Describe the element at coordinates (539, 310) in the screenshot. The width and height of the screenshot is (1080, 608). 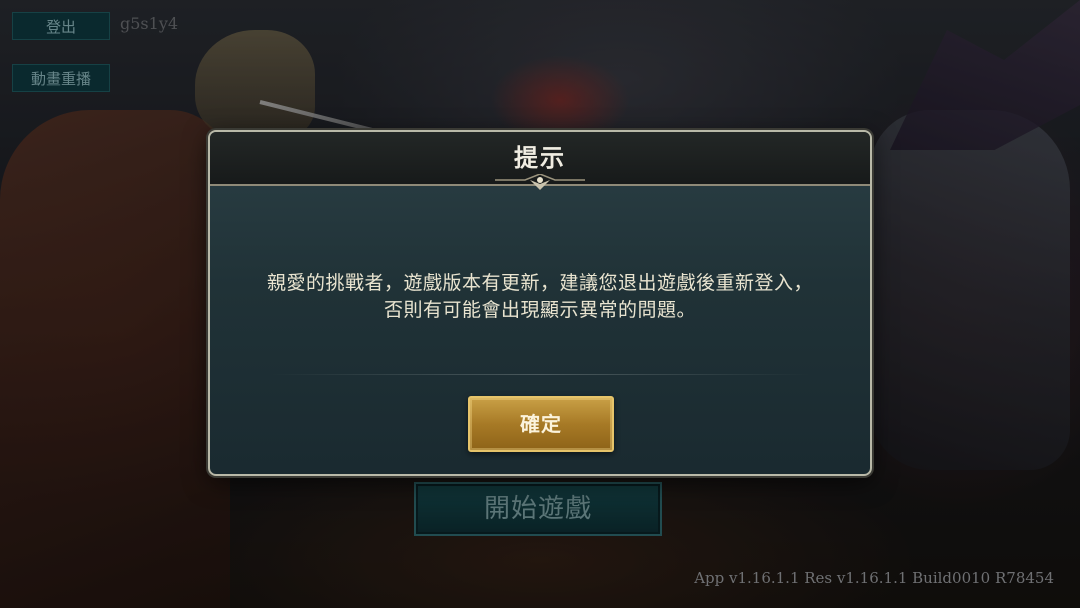
I see `dialog-message-line: 否則有可能會出現顯示異常的問題。` at that location.